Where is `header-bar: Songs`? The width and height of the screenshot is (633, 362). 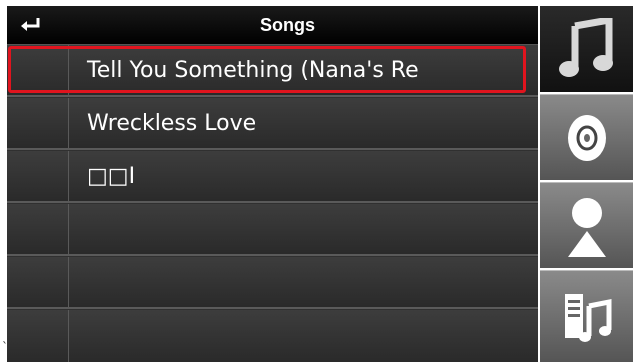
header-bar: Songs is located at coordinates (272, 25).